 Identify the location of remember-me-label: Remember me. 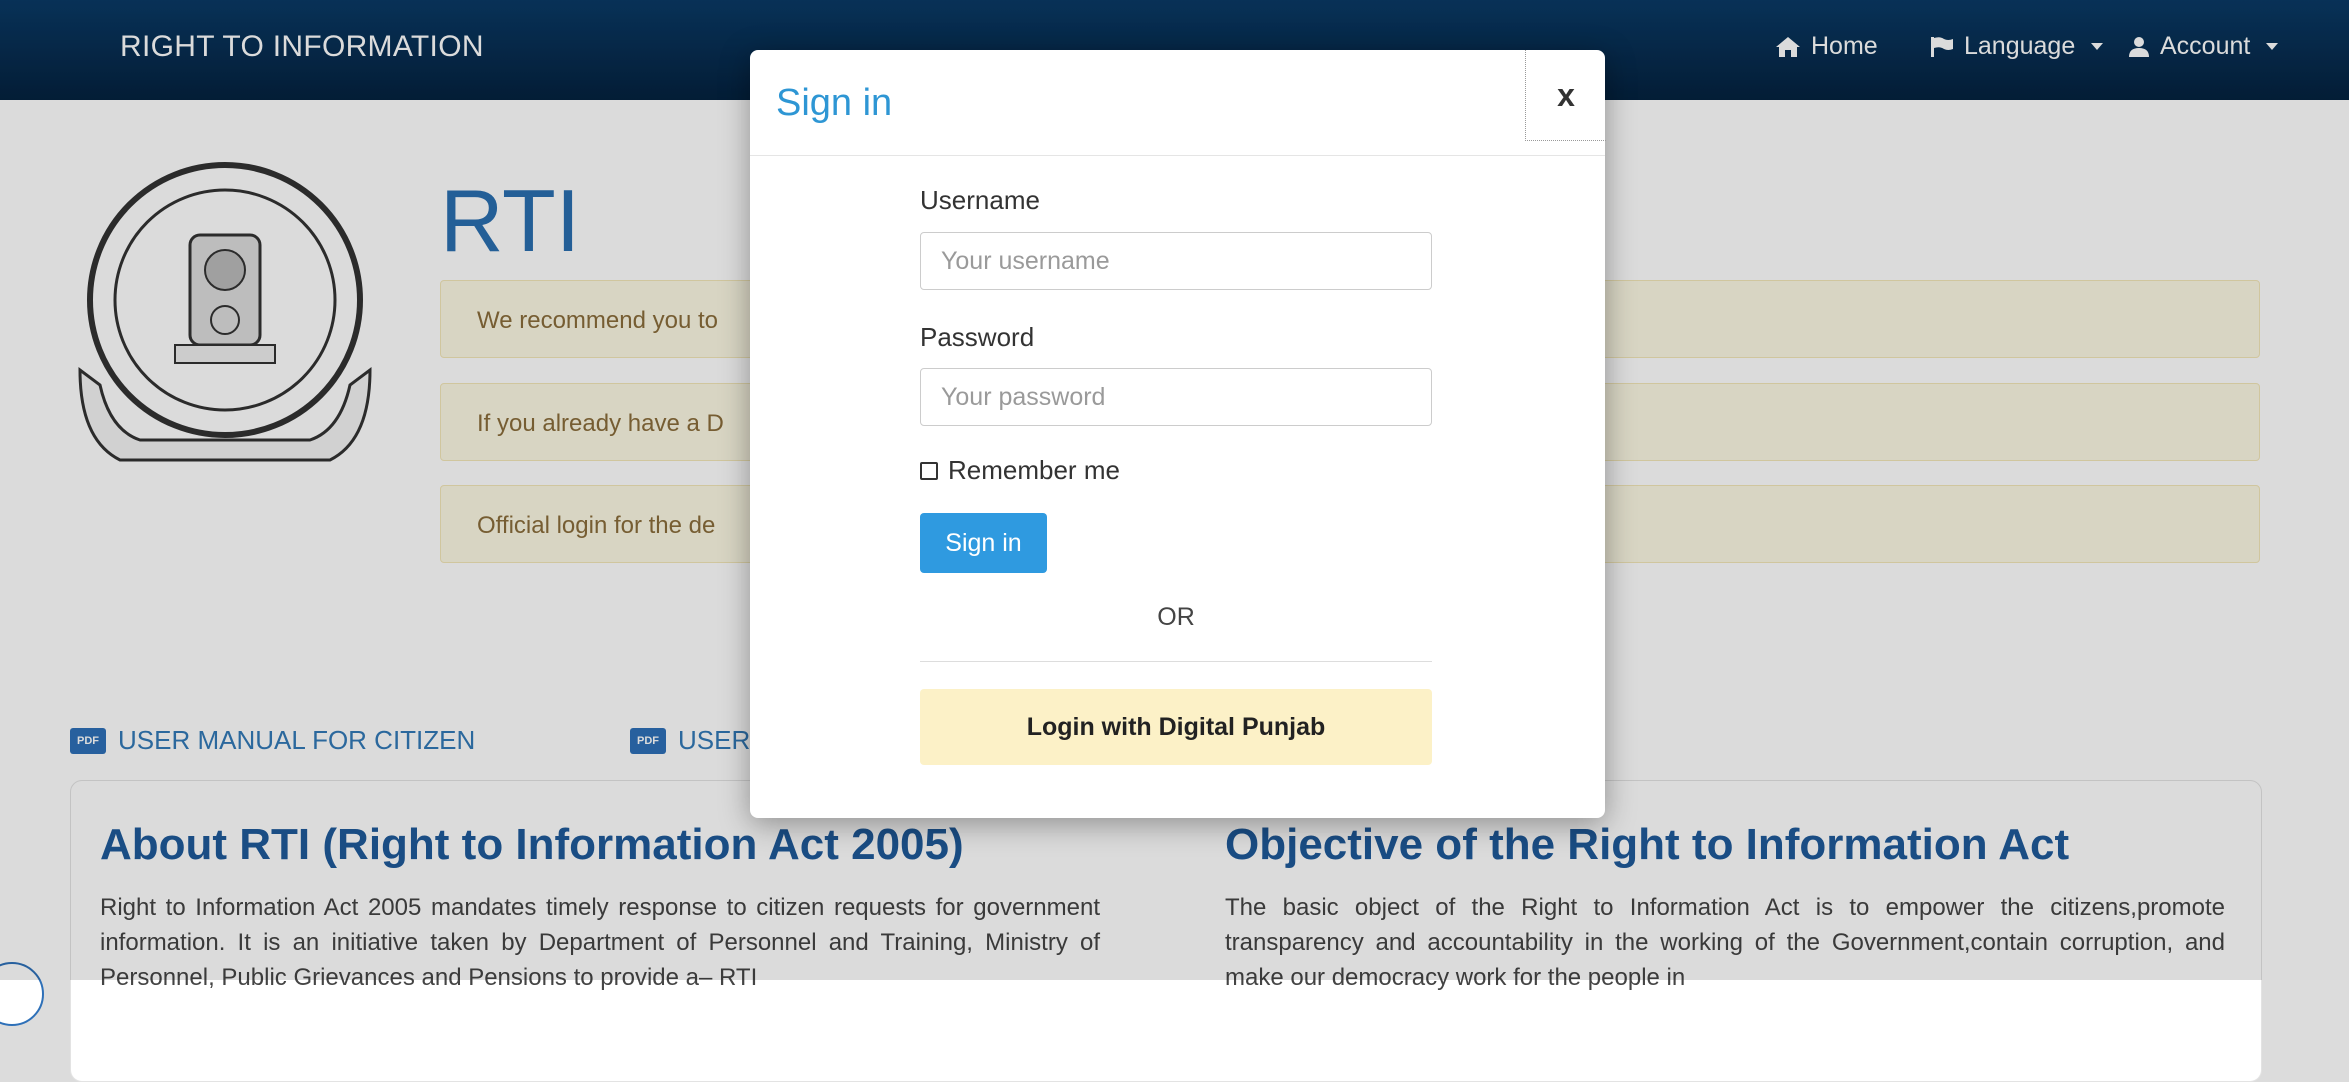
(1034, 470).